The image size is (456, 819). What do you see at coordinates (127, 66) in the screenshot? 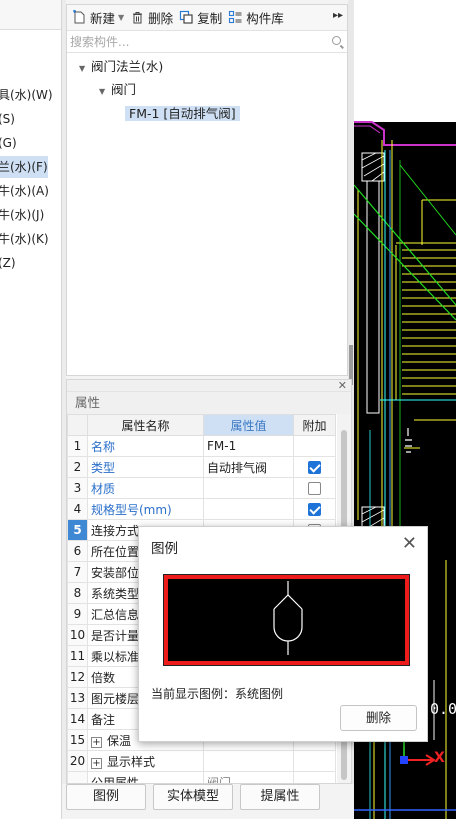
I see `tree-node-root-label: 阀门法兰(水)` at bounding box center [127, 66].